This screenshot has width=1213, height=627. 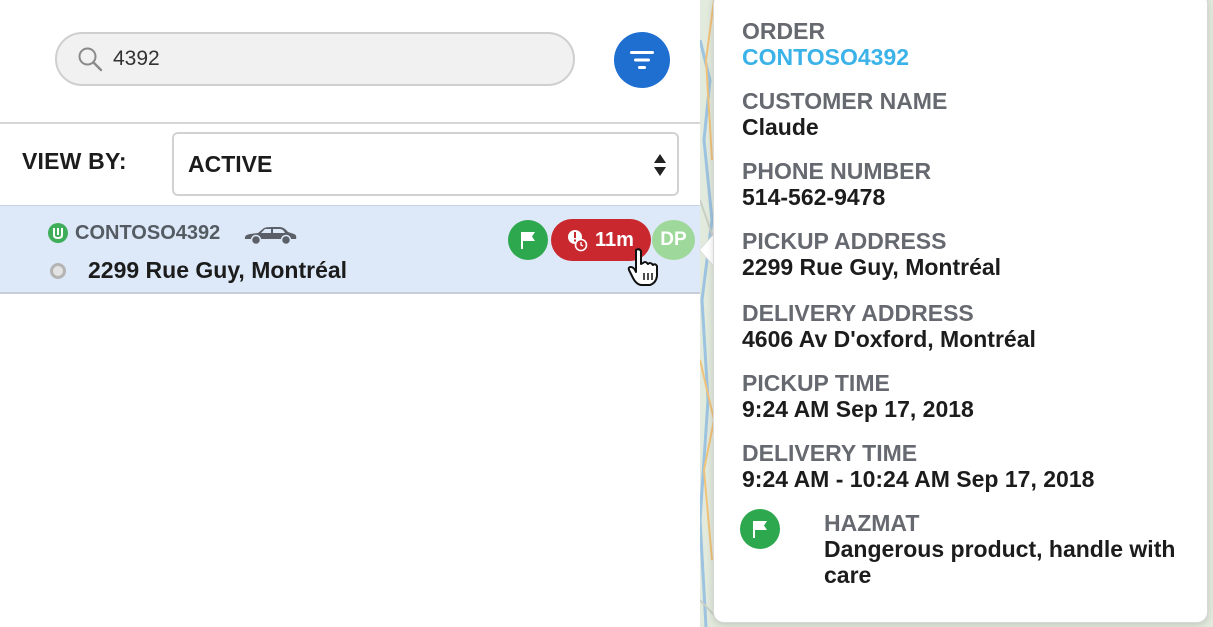 I want to click on delivery-address-label: DELIVERY ADDRESS, so click(x=858, y=313).